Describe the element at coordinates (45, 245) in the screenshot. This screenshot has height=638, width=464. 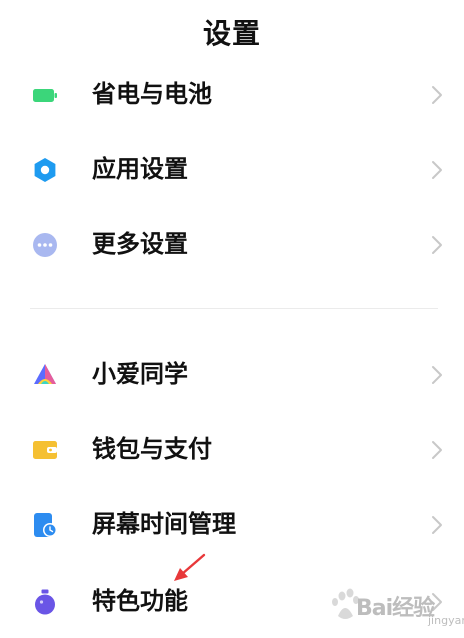
I see `more-dots-icon` at that location.